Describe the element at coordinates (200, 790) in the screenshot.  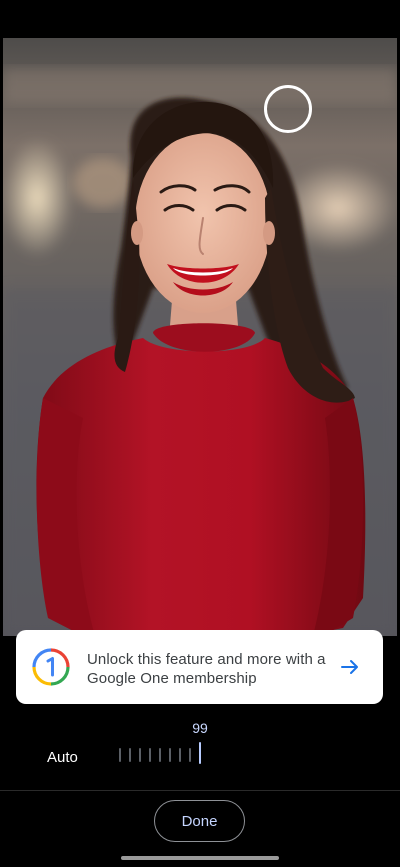
I see `bottom-divider` at that location.